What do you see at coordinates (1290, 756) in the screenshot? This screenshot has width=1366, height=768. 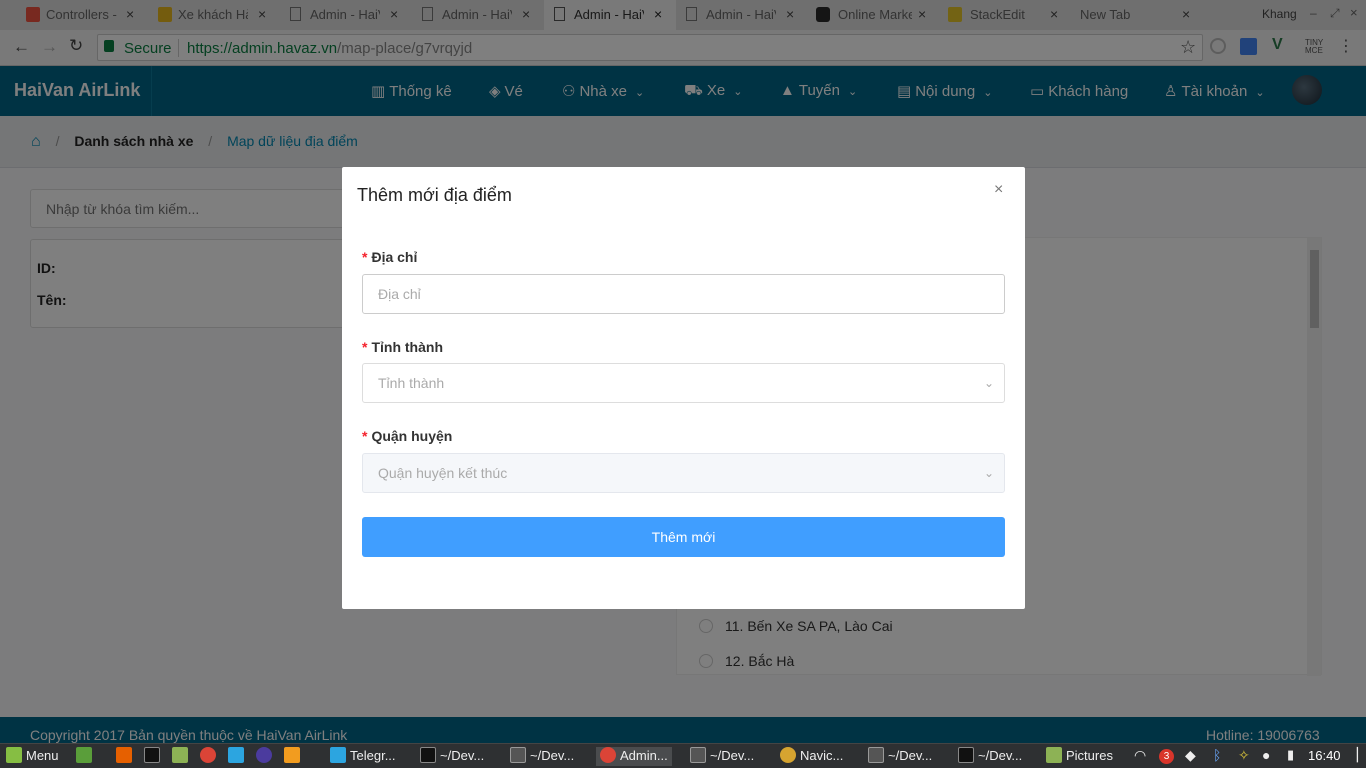 I see `battery-icon: ▮` at bounding box center [1290, 756].